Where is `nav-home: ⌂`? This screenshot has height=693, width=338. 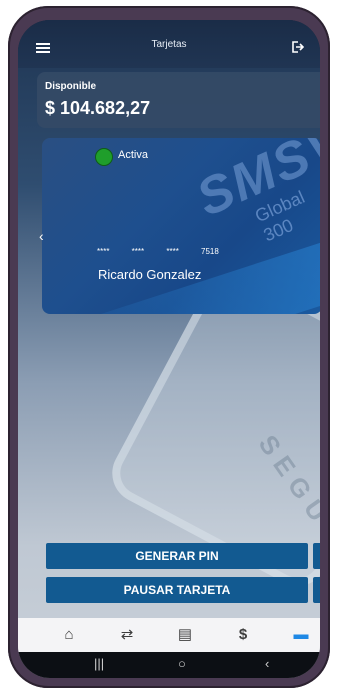
nav-home: ⌂ is located at coordinates (69, 635).